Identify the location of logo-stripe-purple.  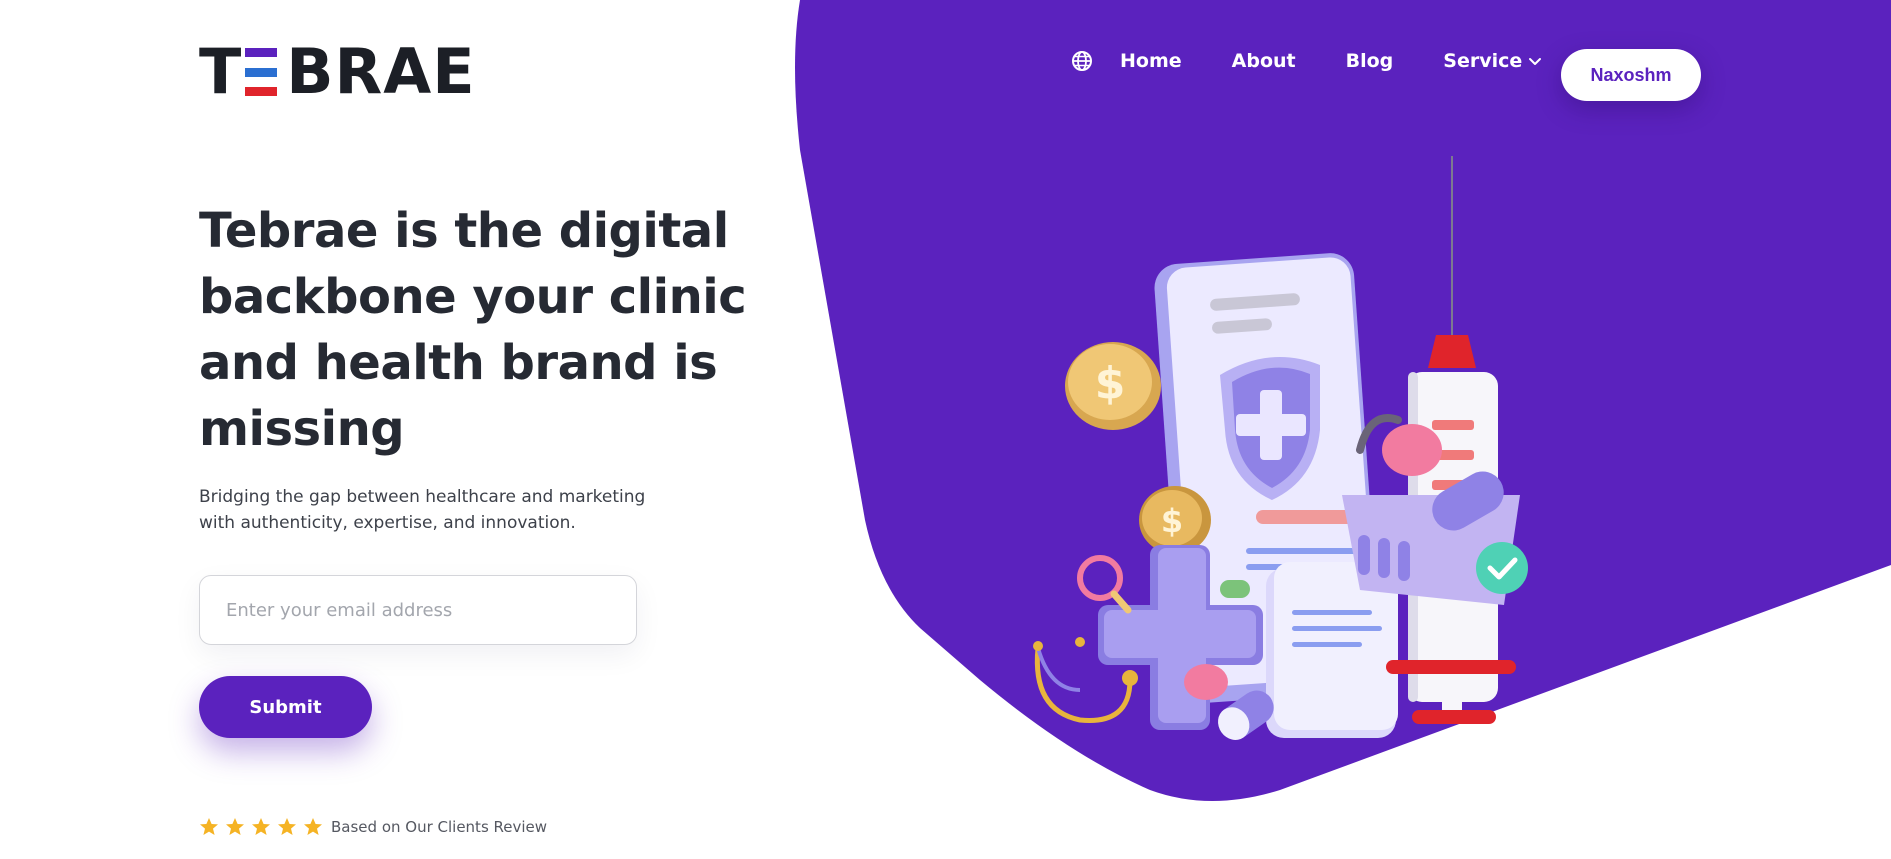
(261, 52).